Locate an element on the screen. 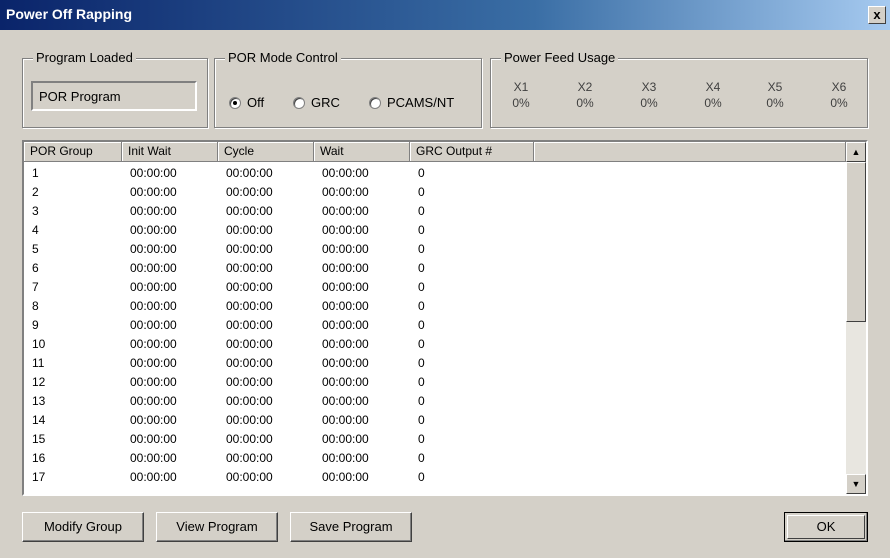 The height and width of the screenshot is (558, 890). scroll-up-icon: ▲ is located at coordinates (856, 152).